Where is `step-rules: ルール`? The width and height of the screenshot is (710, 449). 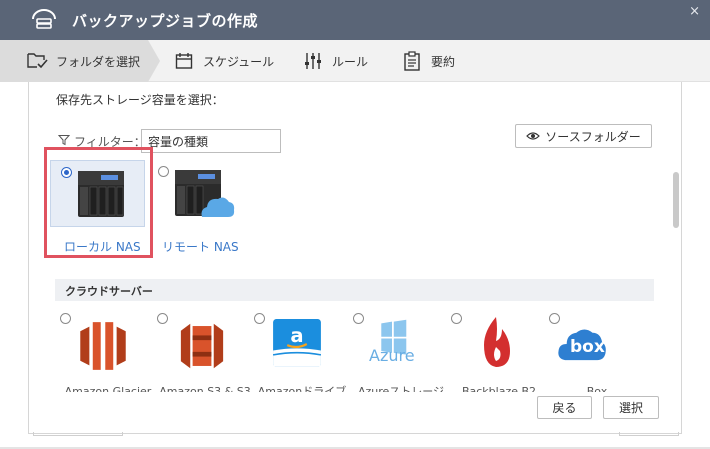
step-rules: ルール is located at coordinates (335, 61).